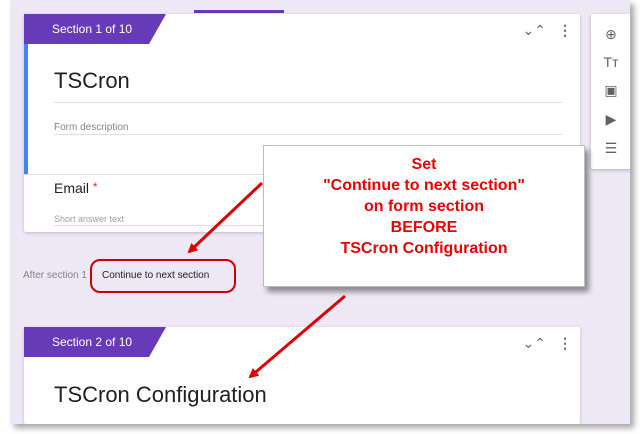 The width and height of the screenshot is (640, 434). I want to click on callout-line-2: "Continue to next section", so click(424, 185).